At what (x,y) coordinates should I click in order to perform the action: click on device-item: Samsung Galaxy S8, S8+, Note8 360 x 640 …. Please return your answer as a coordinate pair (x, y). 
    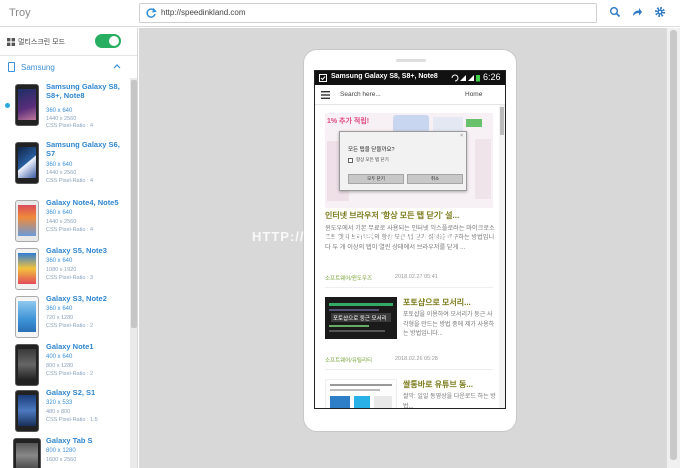
    Looking at the image, I should click on (65, 106).